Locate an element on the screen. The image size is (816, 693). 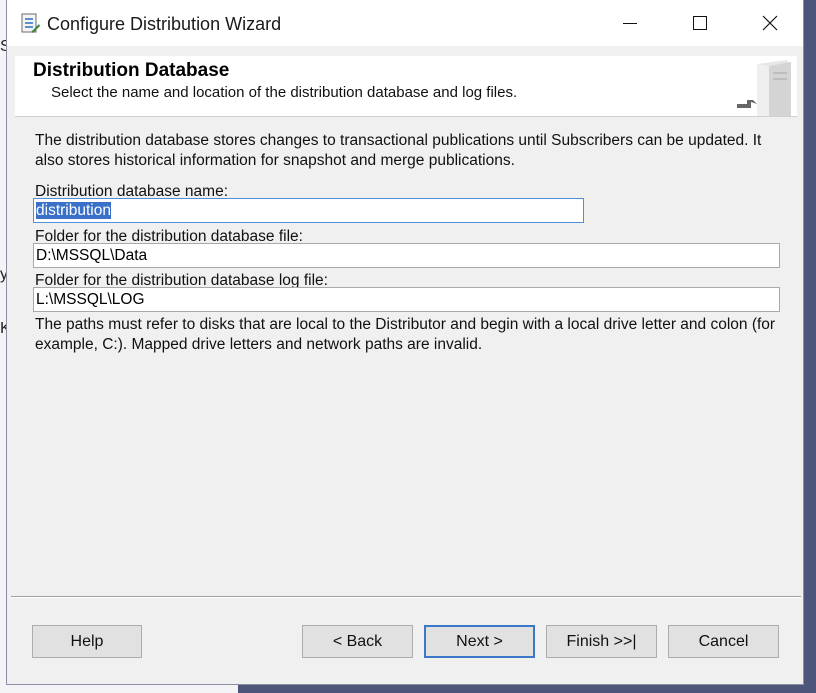
log-folder-field: L:\MSSQL\LOG is located at coordinates (406, 299).